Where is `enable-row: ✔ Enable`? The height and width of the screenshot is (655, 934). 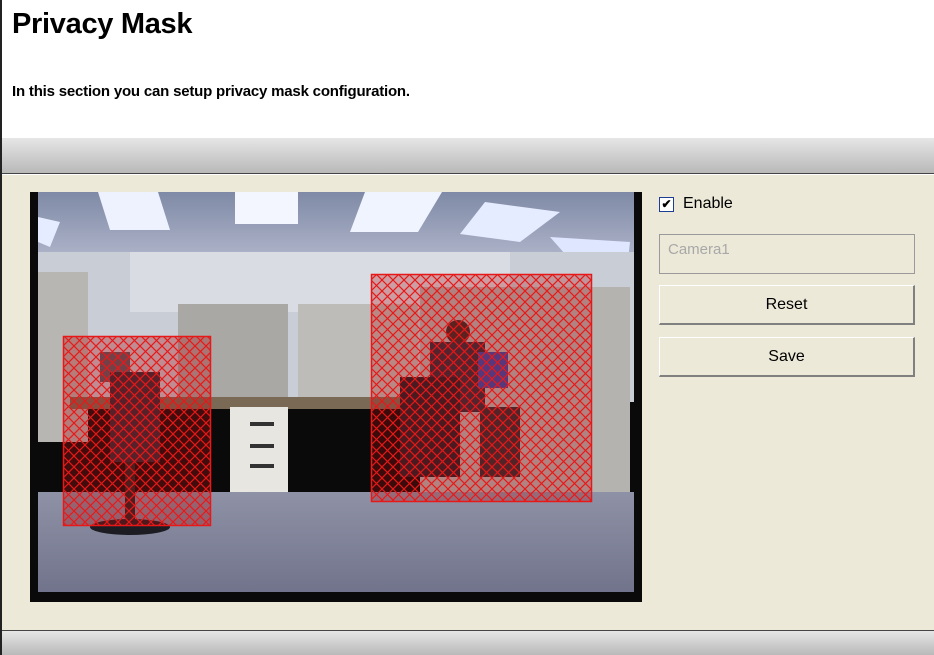
enable-row: ✔ Enable is located at coordinates (696, 204).